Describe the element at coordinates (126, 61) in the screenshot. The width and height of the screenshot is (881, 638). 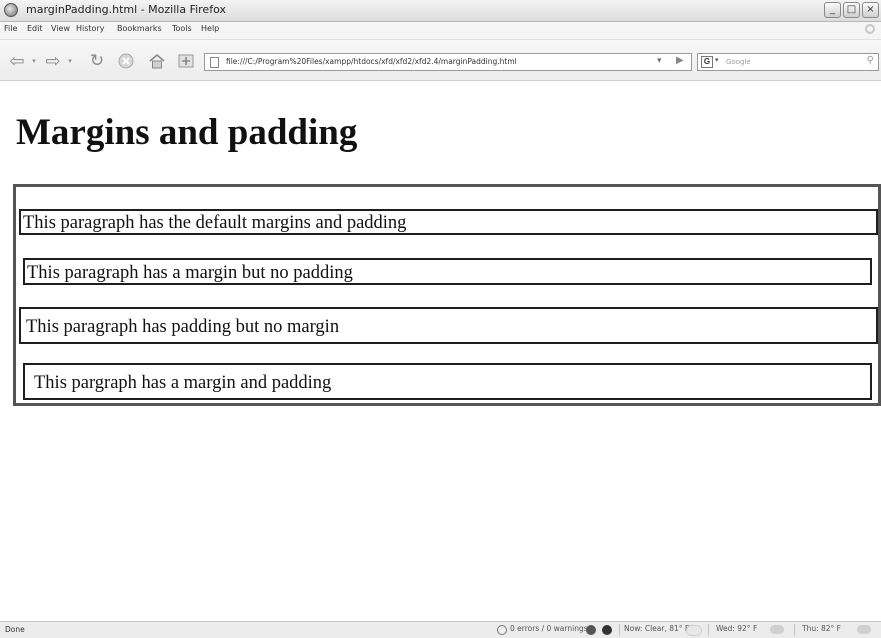
I see `stop-icon` at that location.